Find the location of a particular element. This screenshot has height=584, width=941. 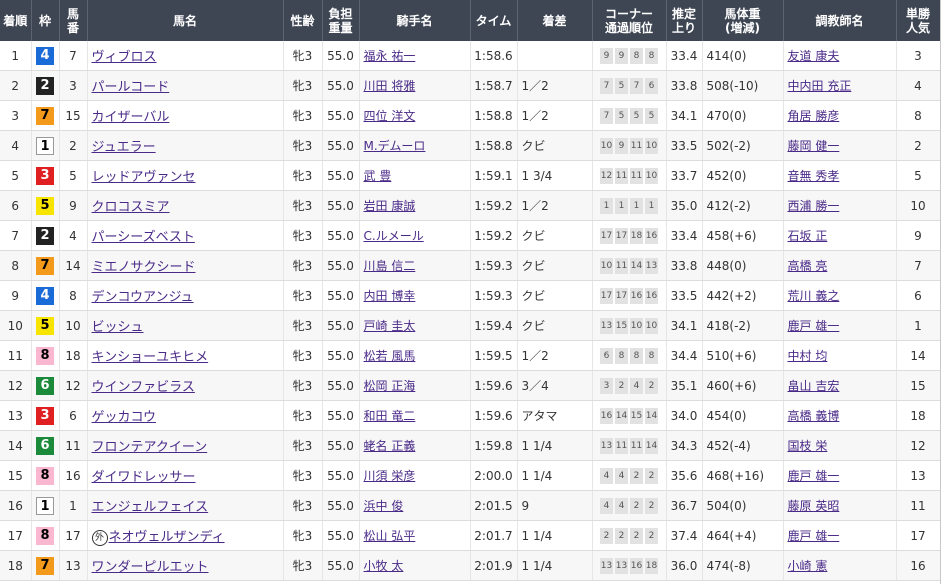

corner-position: 16 is located at coordinates (636, 296).